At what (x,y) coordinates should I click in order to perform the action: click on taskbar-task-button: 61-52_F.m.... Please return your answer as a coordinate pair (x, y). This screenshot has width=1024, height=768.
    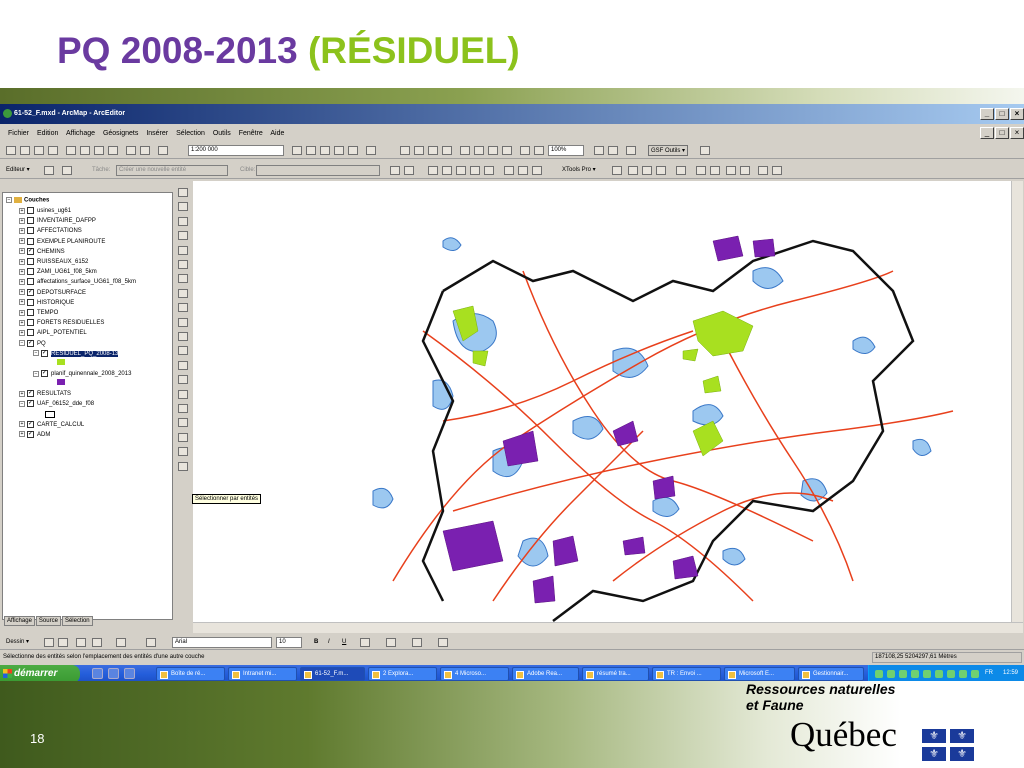
    Looking at the image, I should click on (332, 674).